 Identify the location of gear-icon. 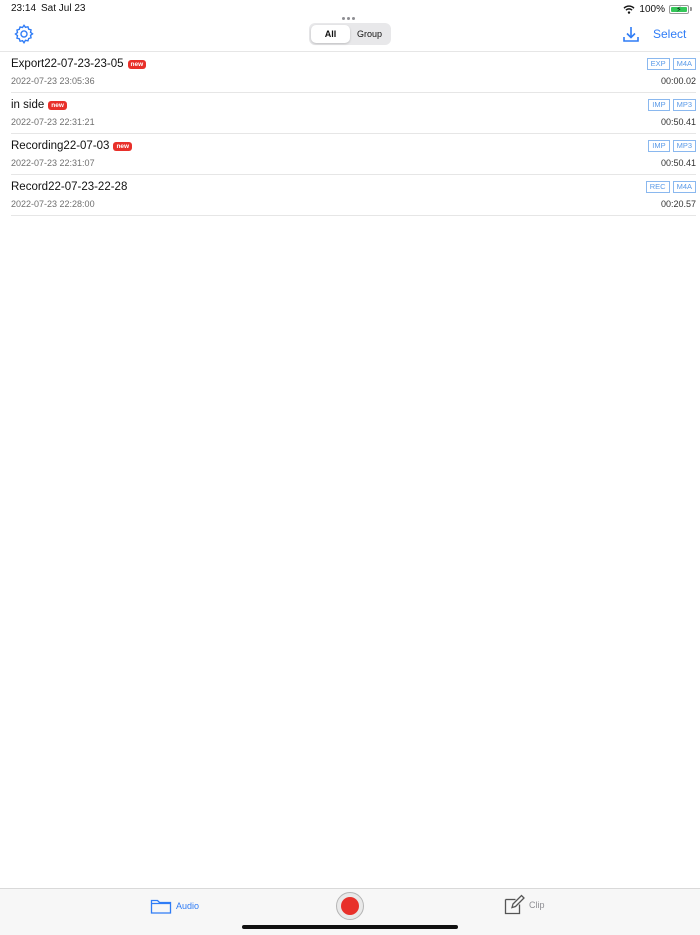
(24, 34).